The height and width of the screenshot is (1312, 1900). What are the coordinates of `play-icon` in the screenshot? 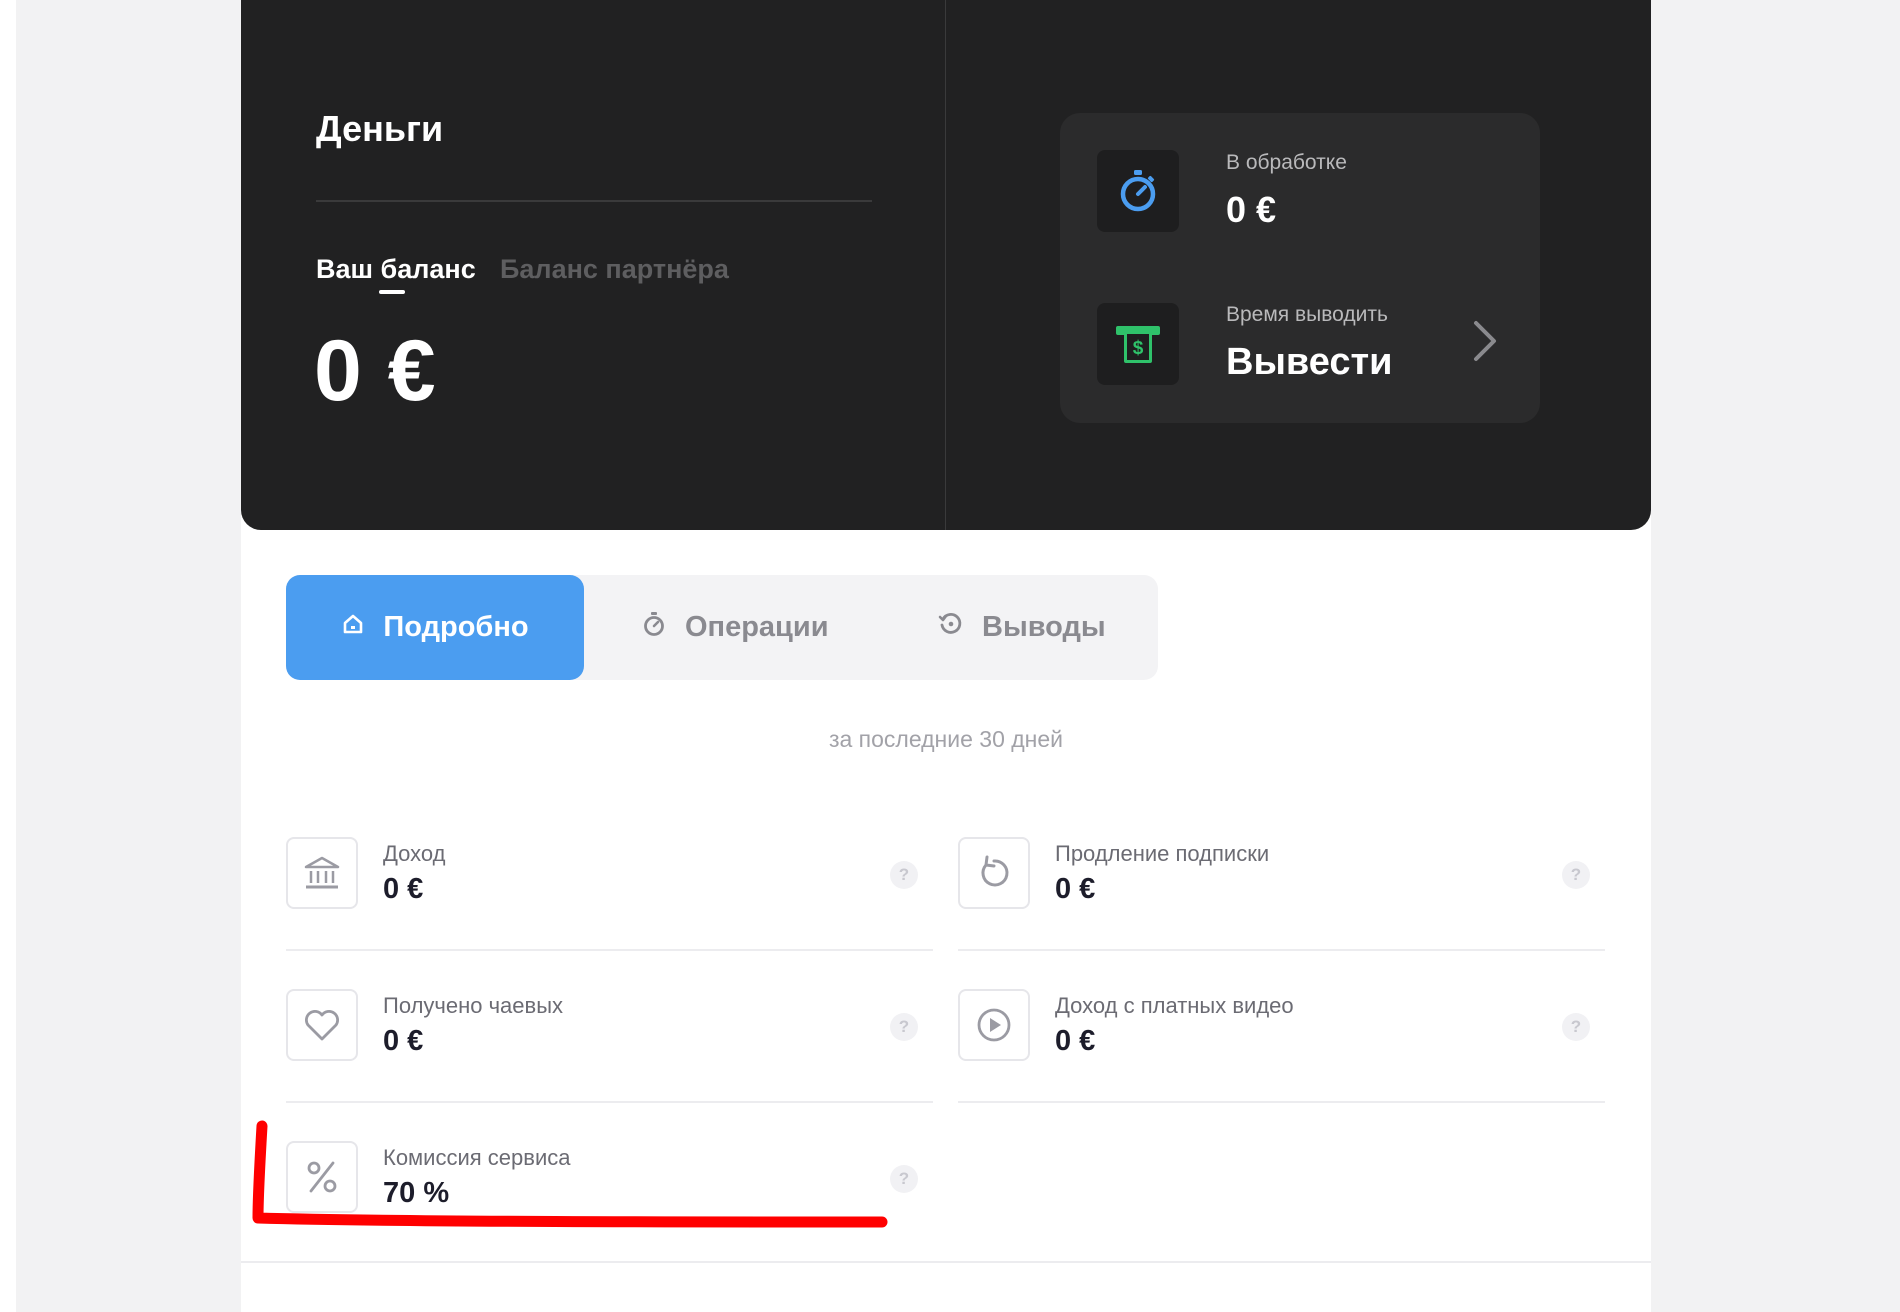 It's located at (994, 1025).